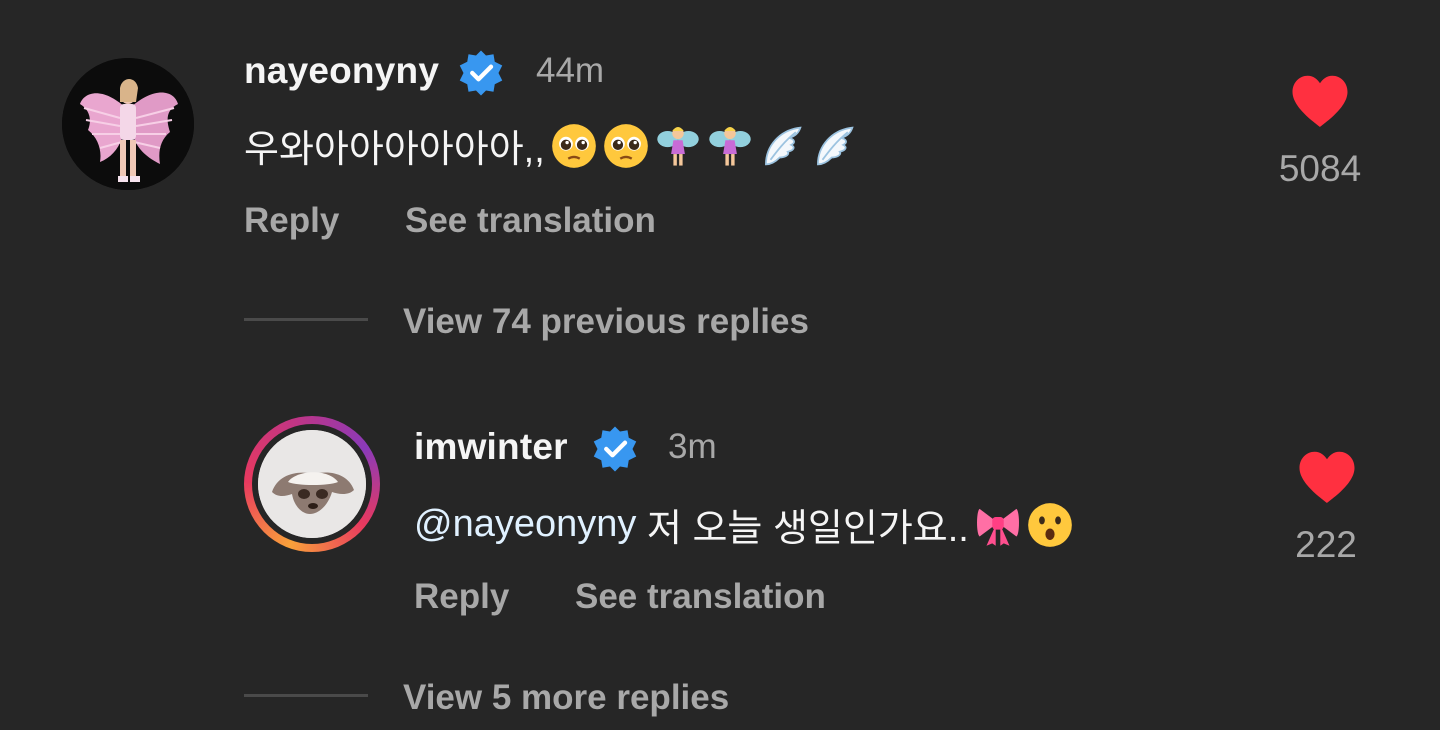 Image resolution: width=1440 pixels, height=730 pixels. I want to click on like-count: 222, so click(1326, 544).